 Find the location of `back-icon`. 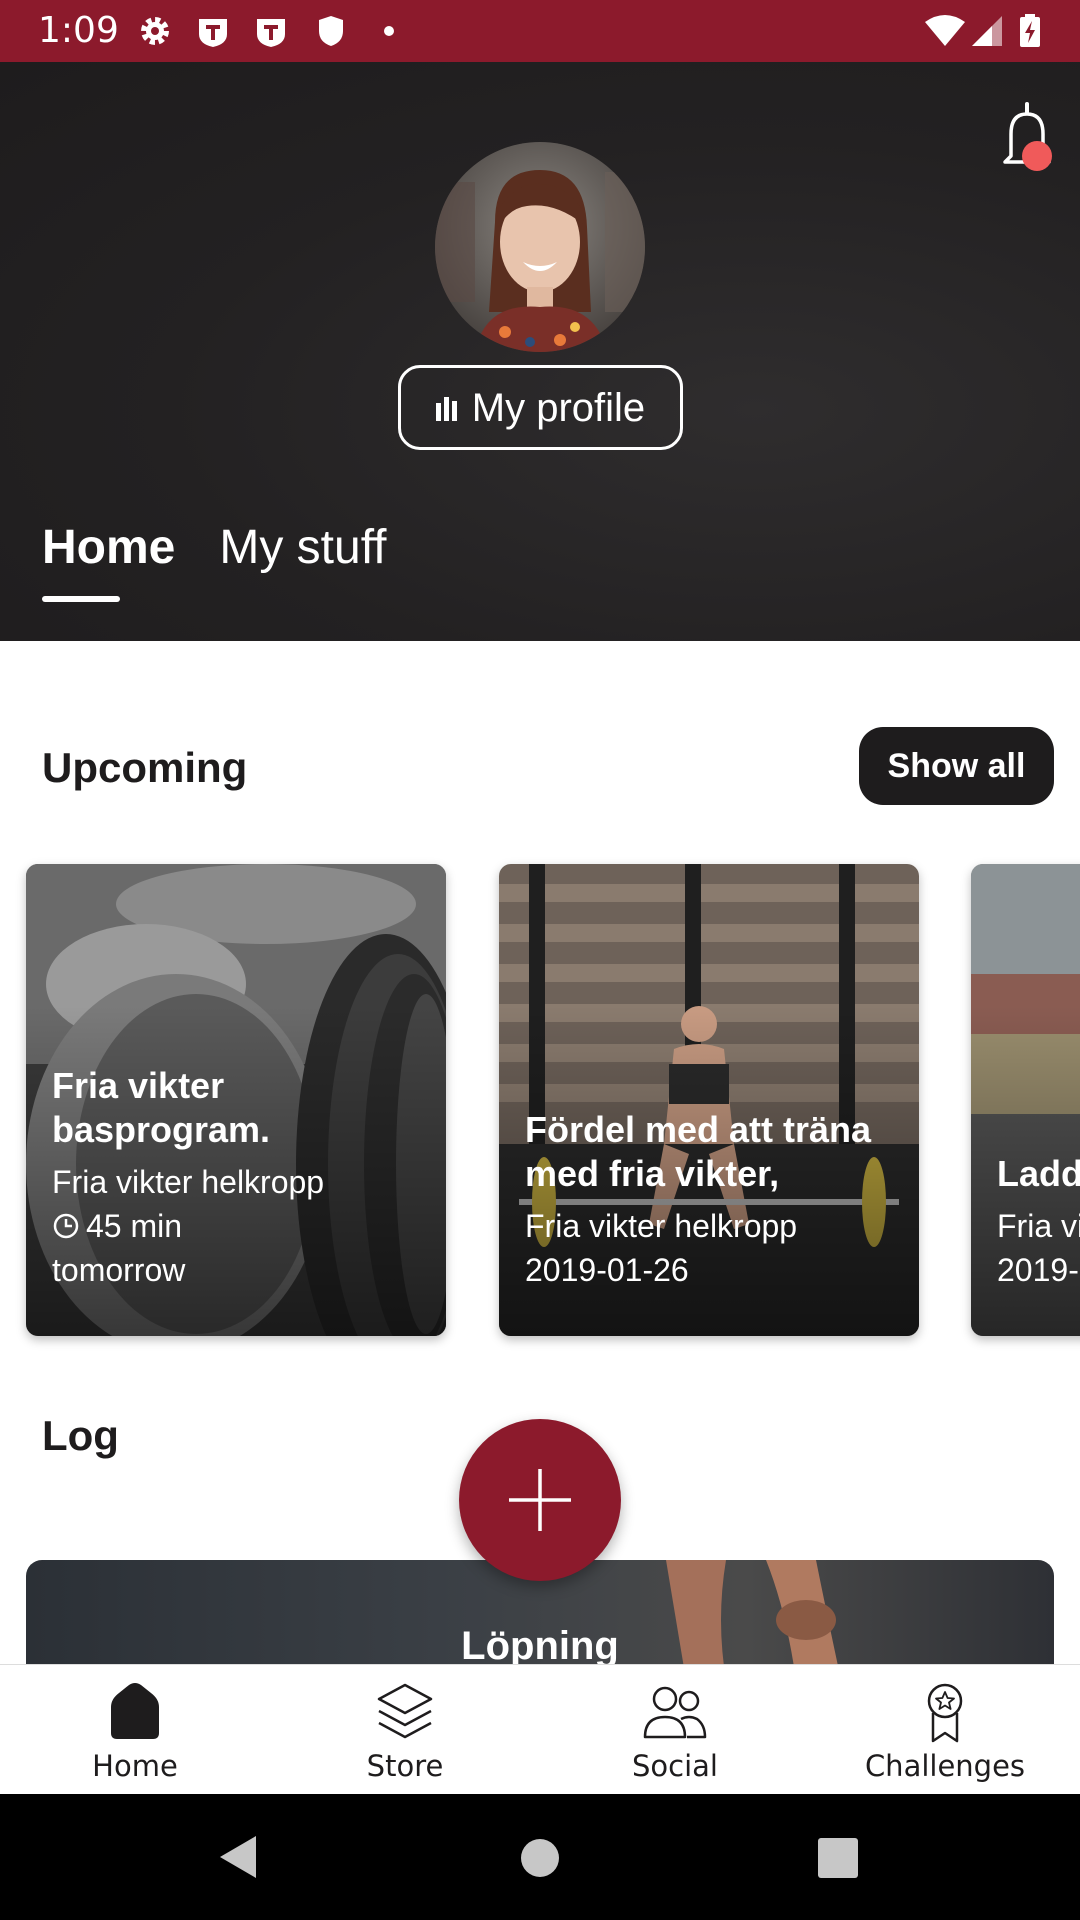

back-icon is located at coordinates (238, 1857).